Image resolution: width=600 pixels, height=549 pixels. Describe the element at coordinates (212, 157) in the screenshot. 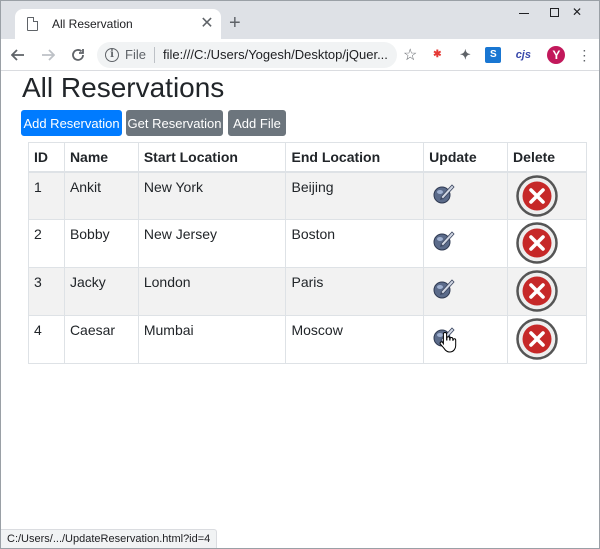

I see `header-start-location: Start Location` at that location.